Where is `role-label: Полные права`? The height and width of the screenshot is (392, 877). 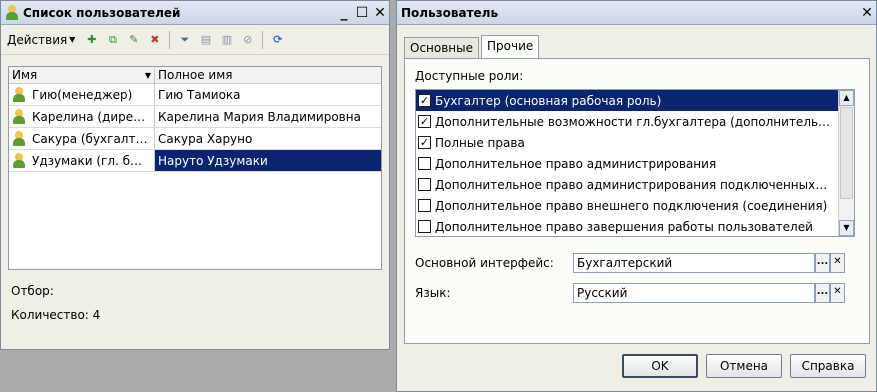 role-label: Полные права is located at coordinates (480, 142).